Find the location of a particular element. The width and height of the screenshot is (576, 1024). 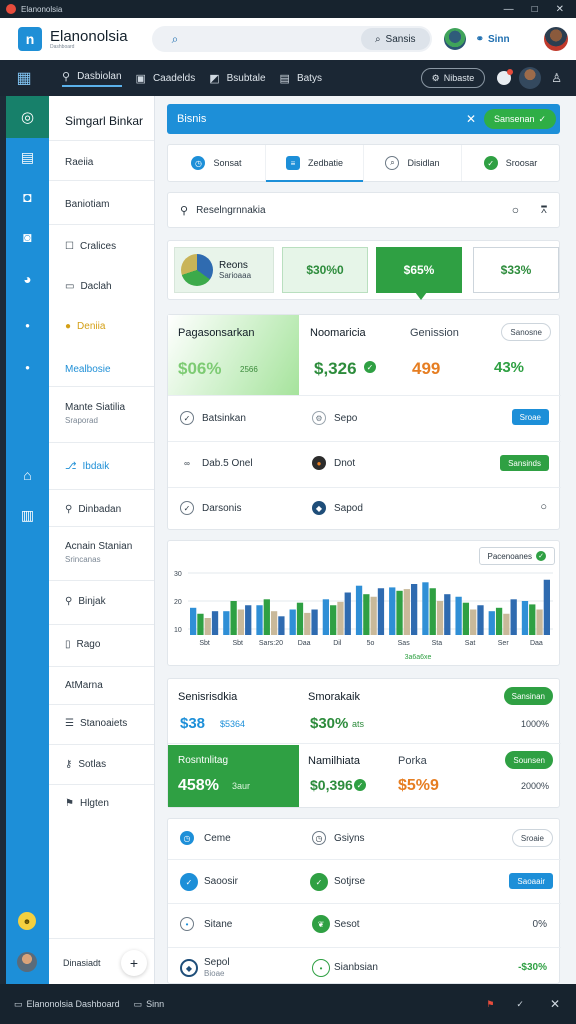

sidebar-item: Mante Siatilia Sraporad is located at coordinates (95, 413).